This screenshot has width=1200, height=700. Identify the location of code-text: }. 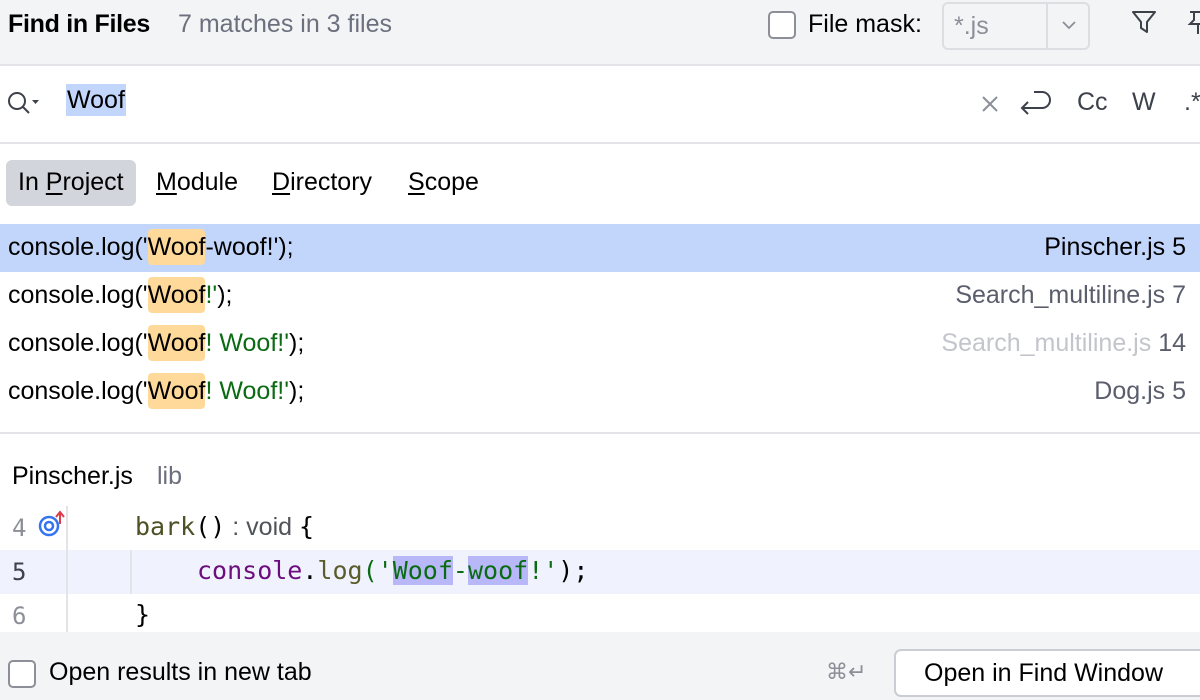
(143, 614).